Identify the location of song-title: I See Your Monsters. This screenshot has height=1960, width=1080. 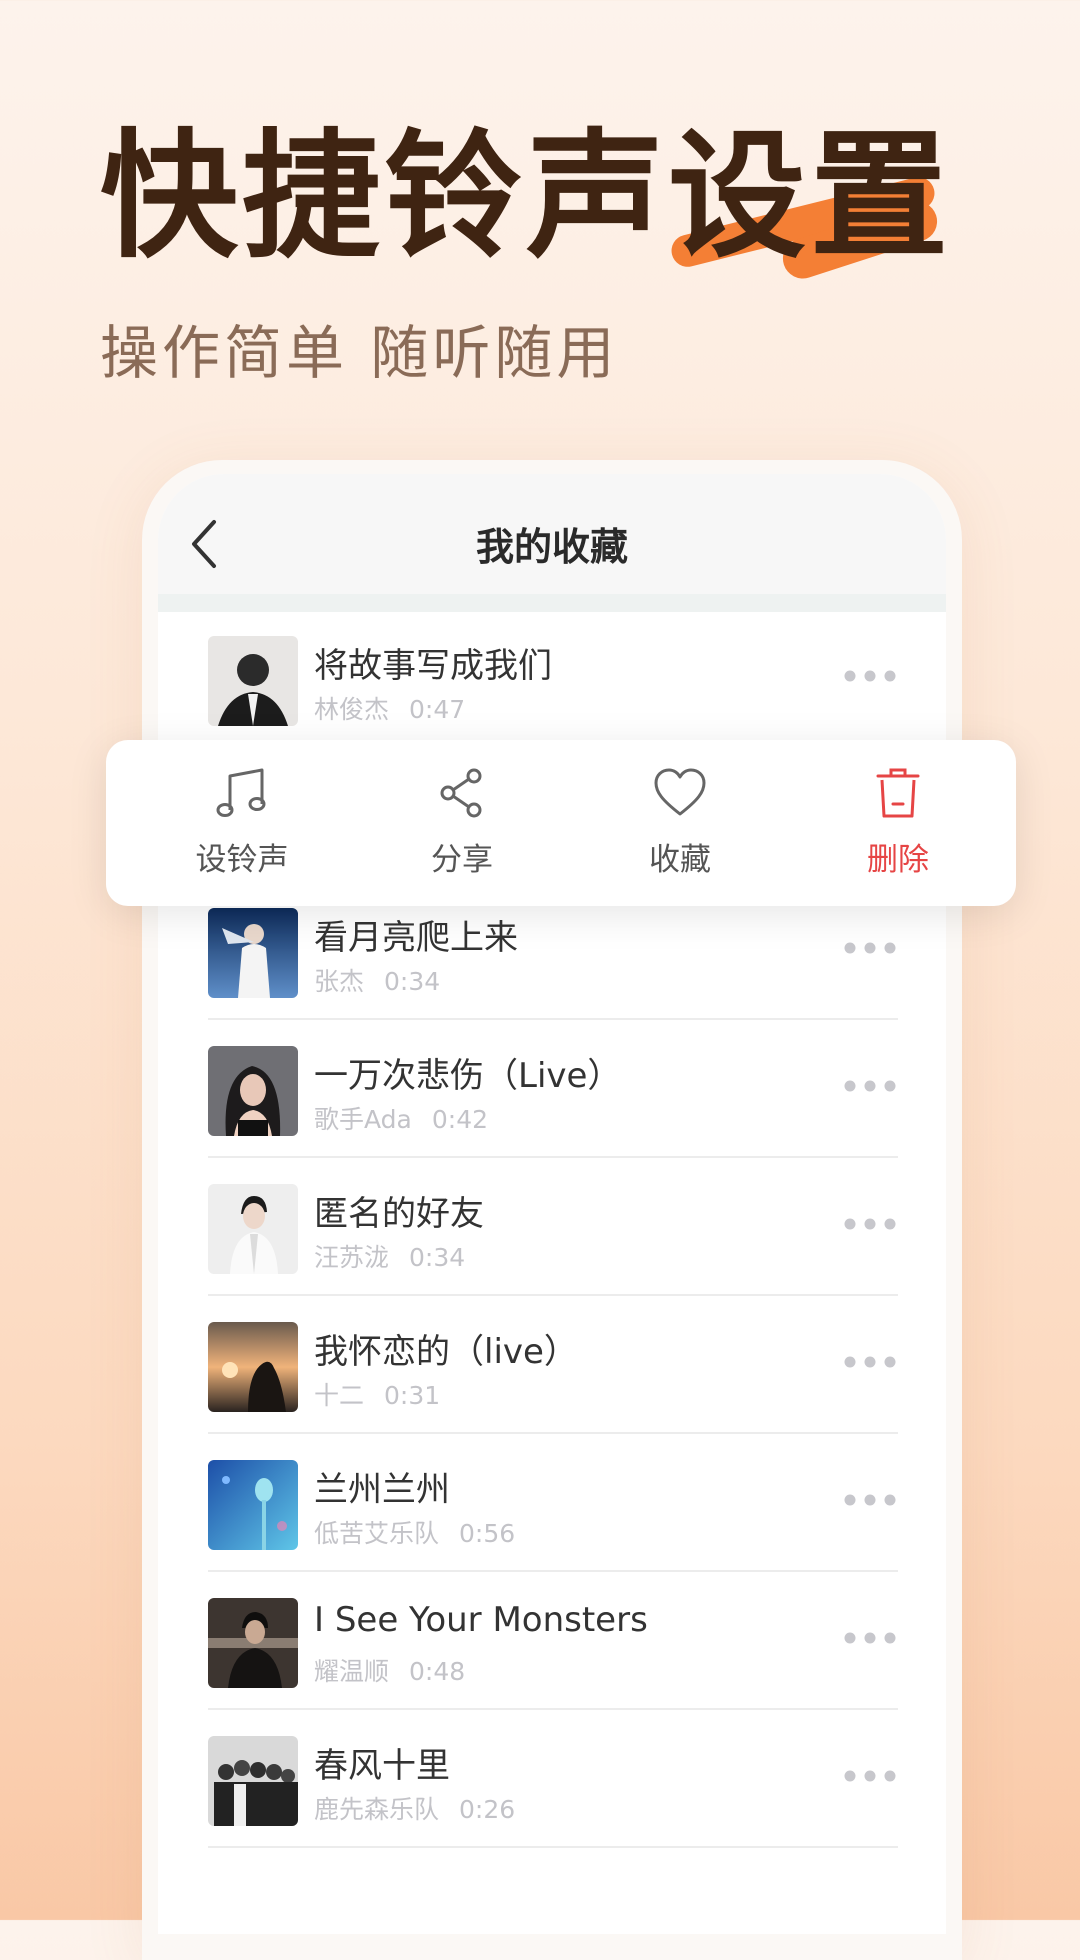
(481, 1620).